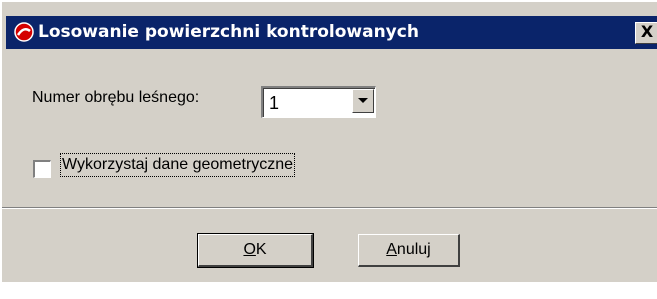 The height and width of the screenshot is (299, 657). Describe the element at coordinates (274, 103) in the screenshot. I see `forest-district-value: 1` at that location.